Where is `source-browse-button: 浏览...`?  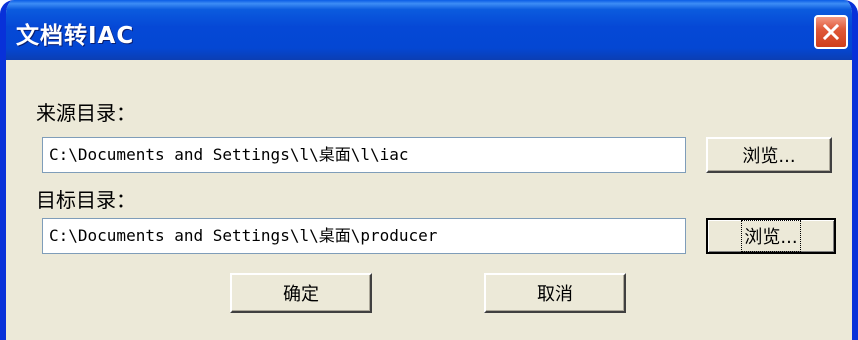 source-browse-button: 浏览... is located at coordinates (769, 155).